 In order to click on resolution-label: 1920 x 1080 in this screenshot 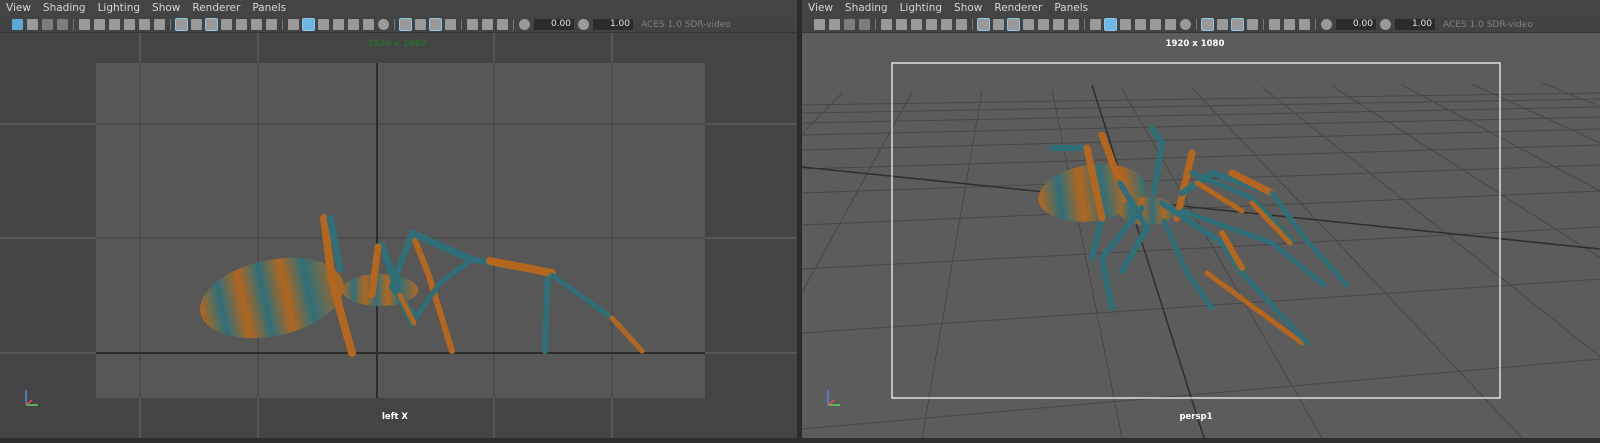, I will do `click(1195, 44)`.